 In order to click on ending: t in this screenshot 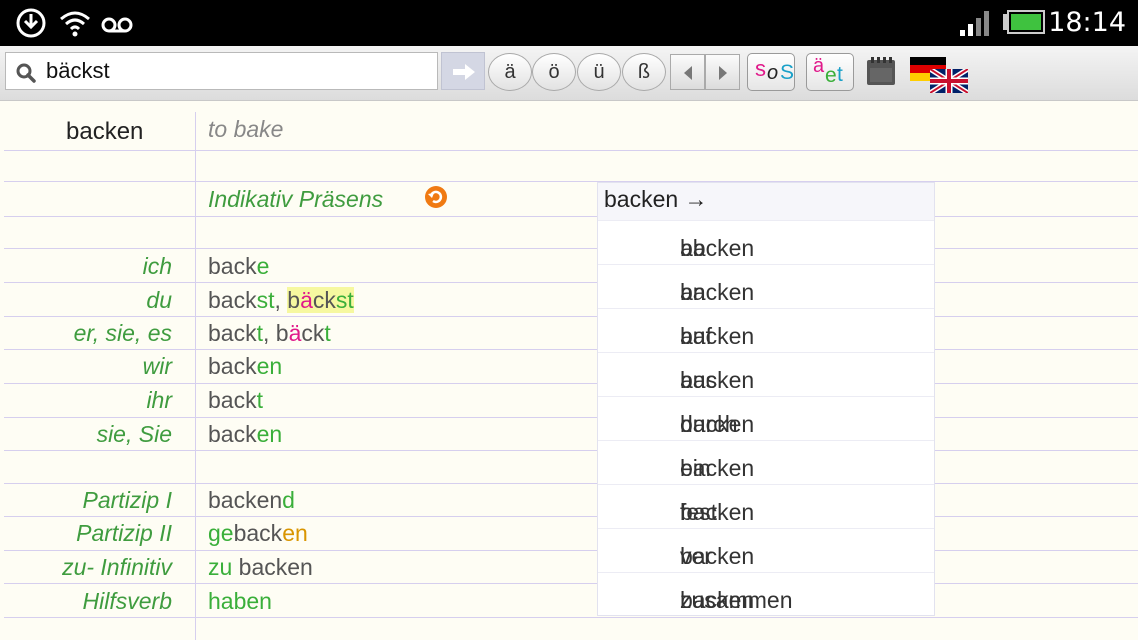, I will do `click(327, 333)`.